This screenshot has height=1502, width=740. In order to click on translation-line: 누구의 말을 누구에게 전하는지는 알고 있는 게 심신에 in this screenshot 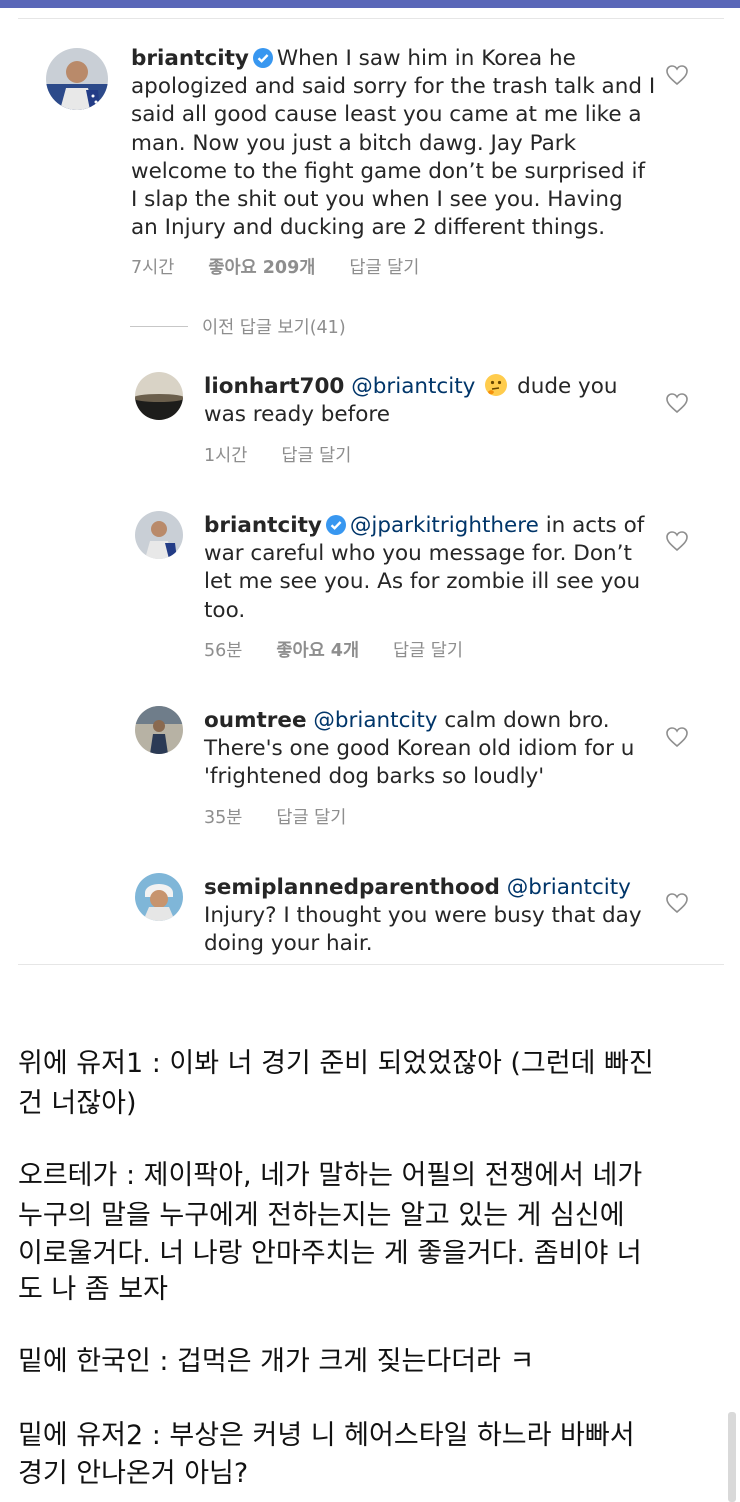, I will do `click(321, 1215)`.